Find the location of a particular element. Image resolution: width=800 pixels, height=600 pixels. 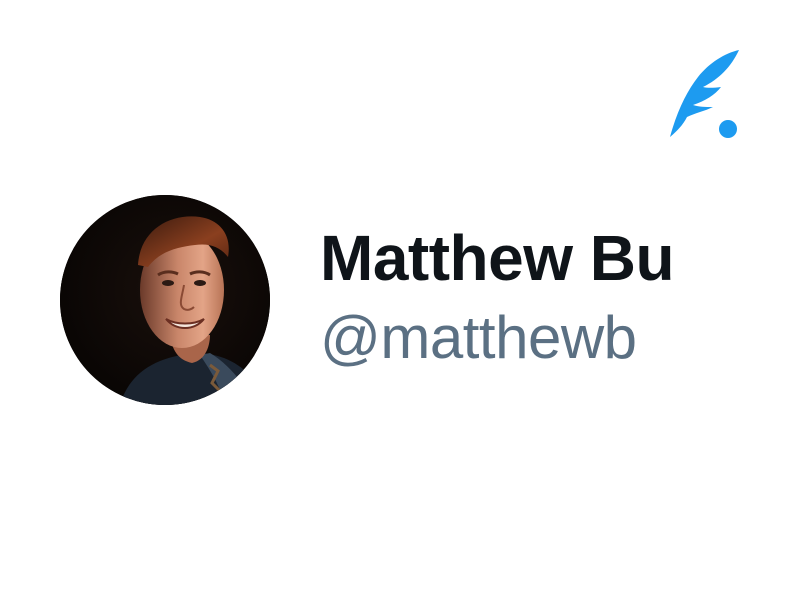

avatar-photo is located at coordinates (165, 300).